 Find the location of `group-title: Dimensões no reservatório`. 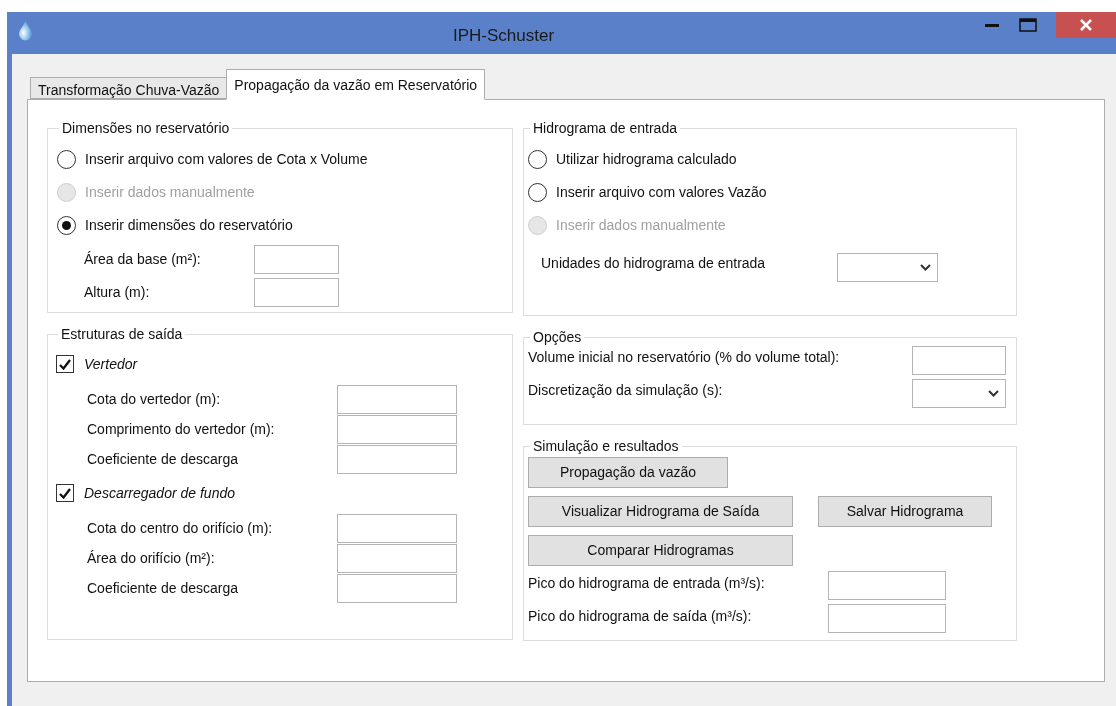

group-title: Dimensões no reservatório is located at coordinates (146, 128).